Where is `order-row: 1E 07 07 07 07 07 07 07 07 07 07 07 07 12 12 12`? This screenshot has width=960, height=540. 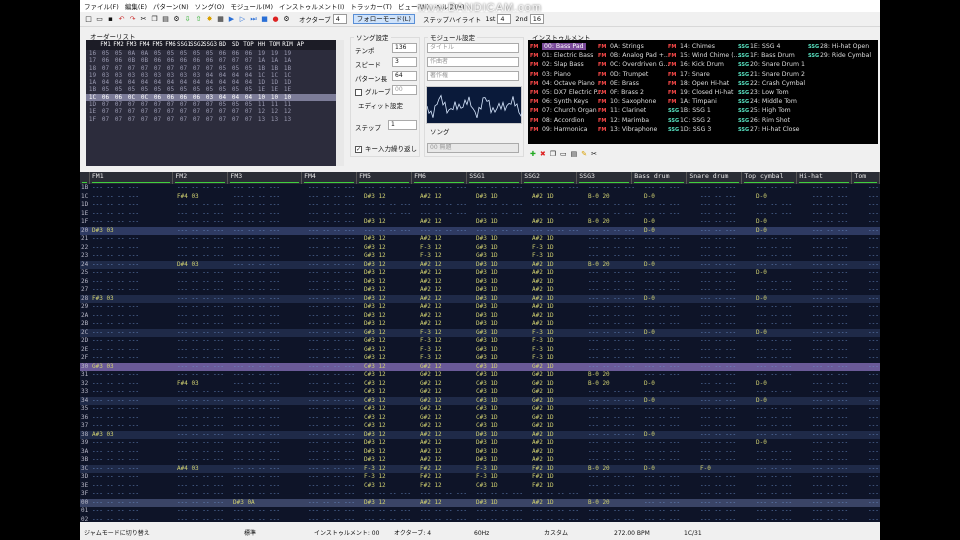
order-row: 1E 07 07 07 07 07 07 07 07 07 07 07 07 12 12 12 is located at coordinates (215, 111).